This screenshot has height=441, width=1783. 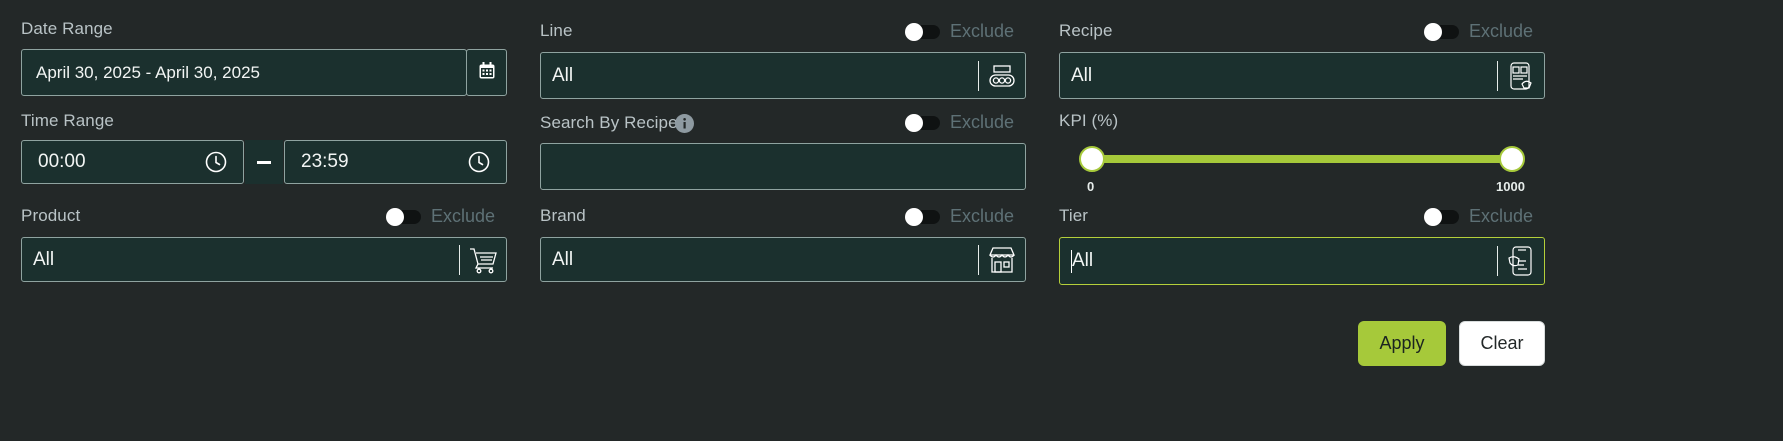 I want to click on calendar-button, so click(x=486, y=72).